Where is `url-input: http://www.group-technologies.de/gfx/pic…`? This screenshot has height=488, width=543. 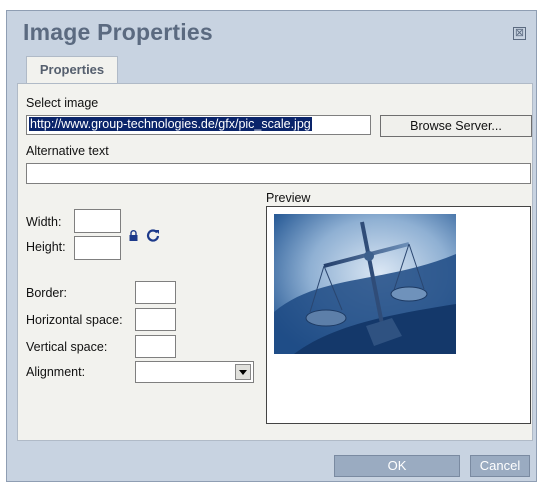
url-input: http://www.group-technologies.de/gfx/pic… is located at coordinates (198, 125).